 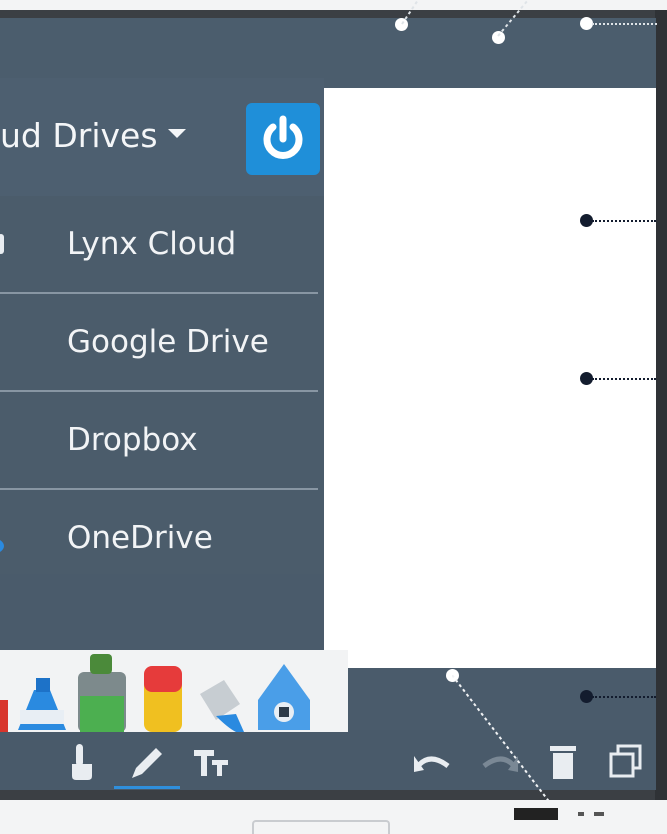 I want to click on green-bottle-icon, so click(x=102, y=693).